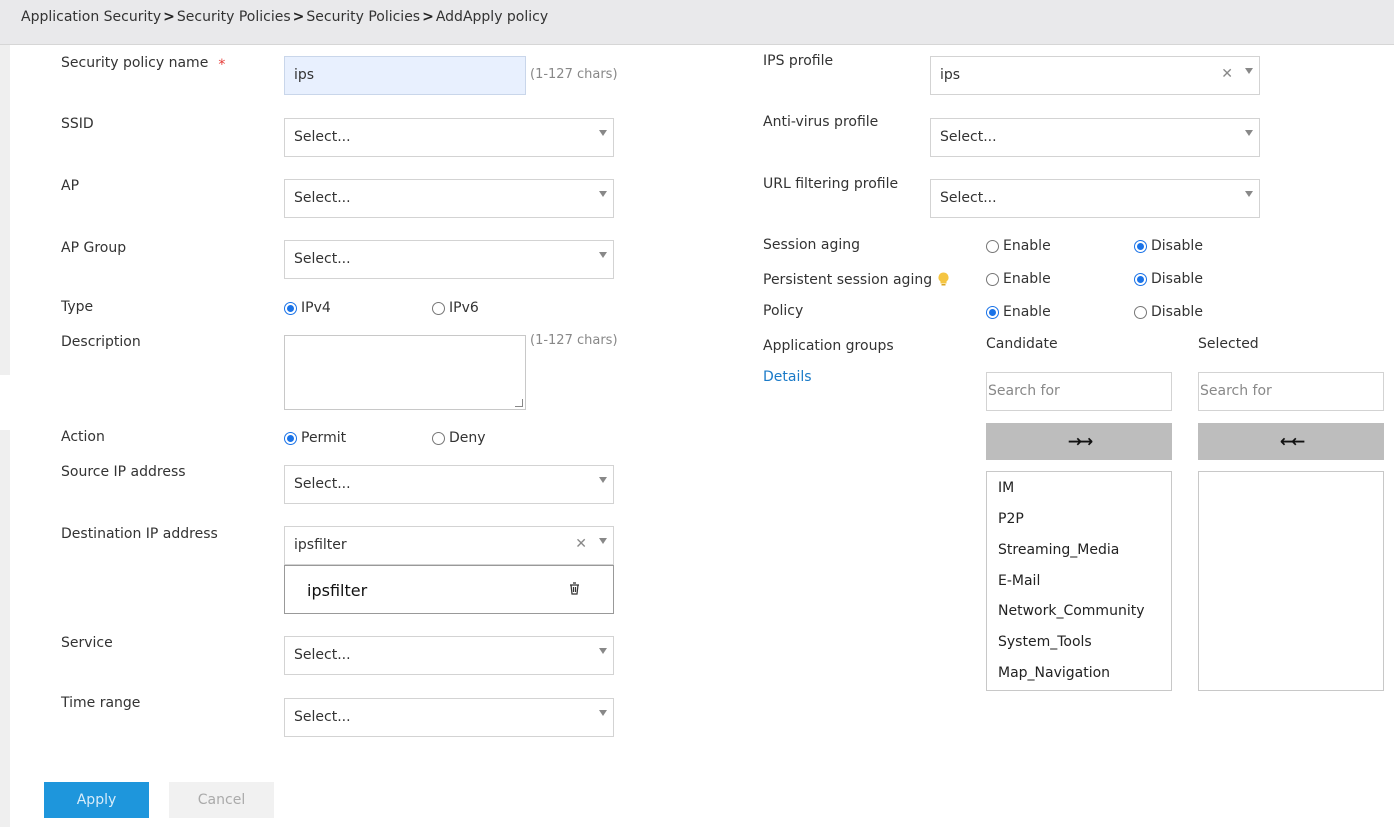 The height and width of the screenshot is (827, 1394). What do you see at coordinates (943, 279) in the screenshot?
I see `lightbulb-icon` at bounding box center [943, 279].